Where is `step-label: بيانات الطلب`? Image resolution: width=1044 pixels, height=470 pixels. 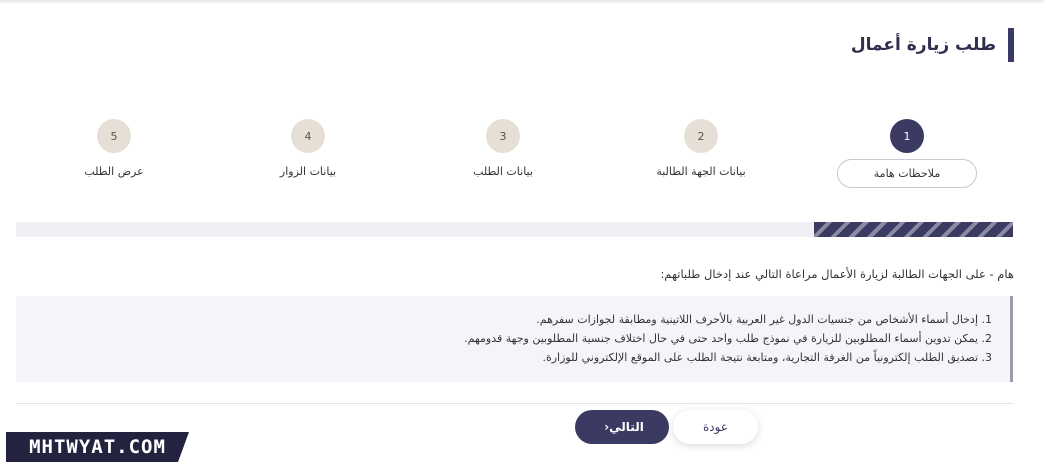 step-label: بيانات الطلب is located at coordinates (503, 171).